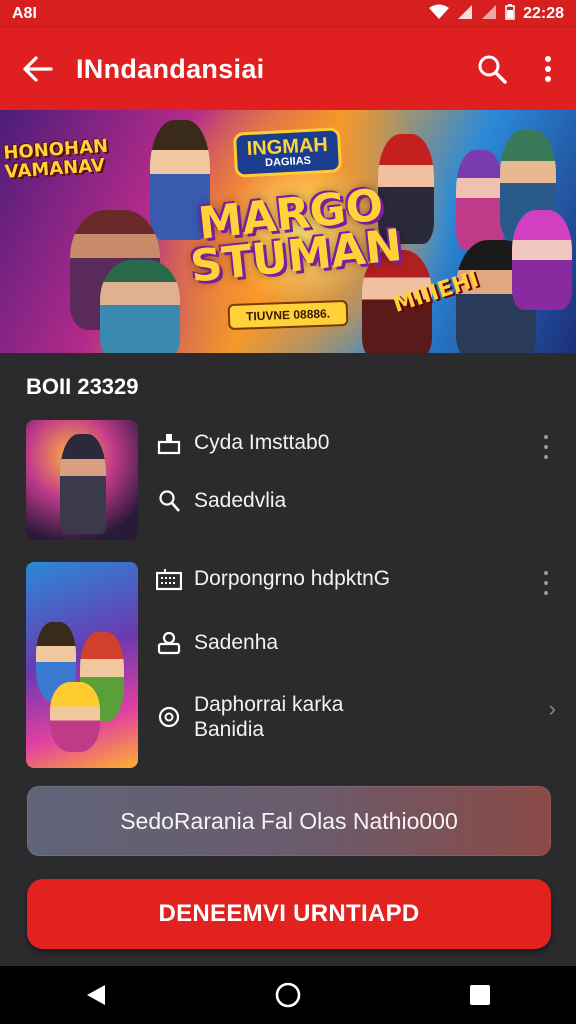 Image resolution: width=576 pixels, height=1024 pixels. I want to click on item-row: Daphorrai karka Banidia, so click(249, 717).